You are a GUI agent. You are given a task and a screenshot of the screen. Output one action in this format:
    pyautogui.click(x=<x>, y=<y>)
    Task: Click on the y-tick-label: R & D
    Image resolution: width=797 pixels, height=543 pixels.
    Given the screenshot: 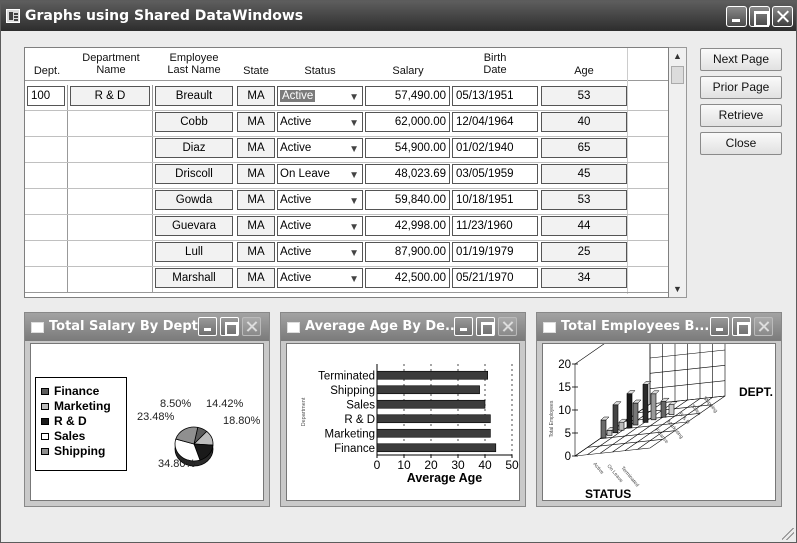 What is the action you would take?
    pyautogui.click(x=359, y=420)
    